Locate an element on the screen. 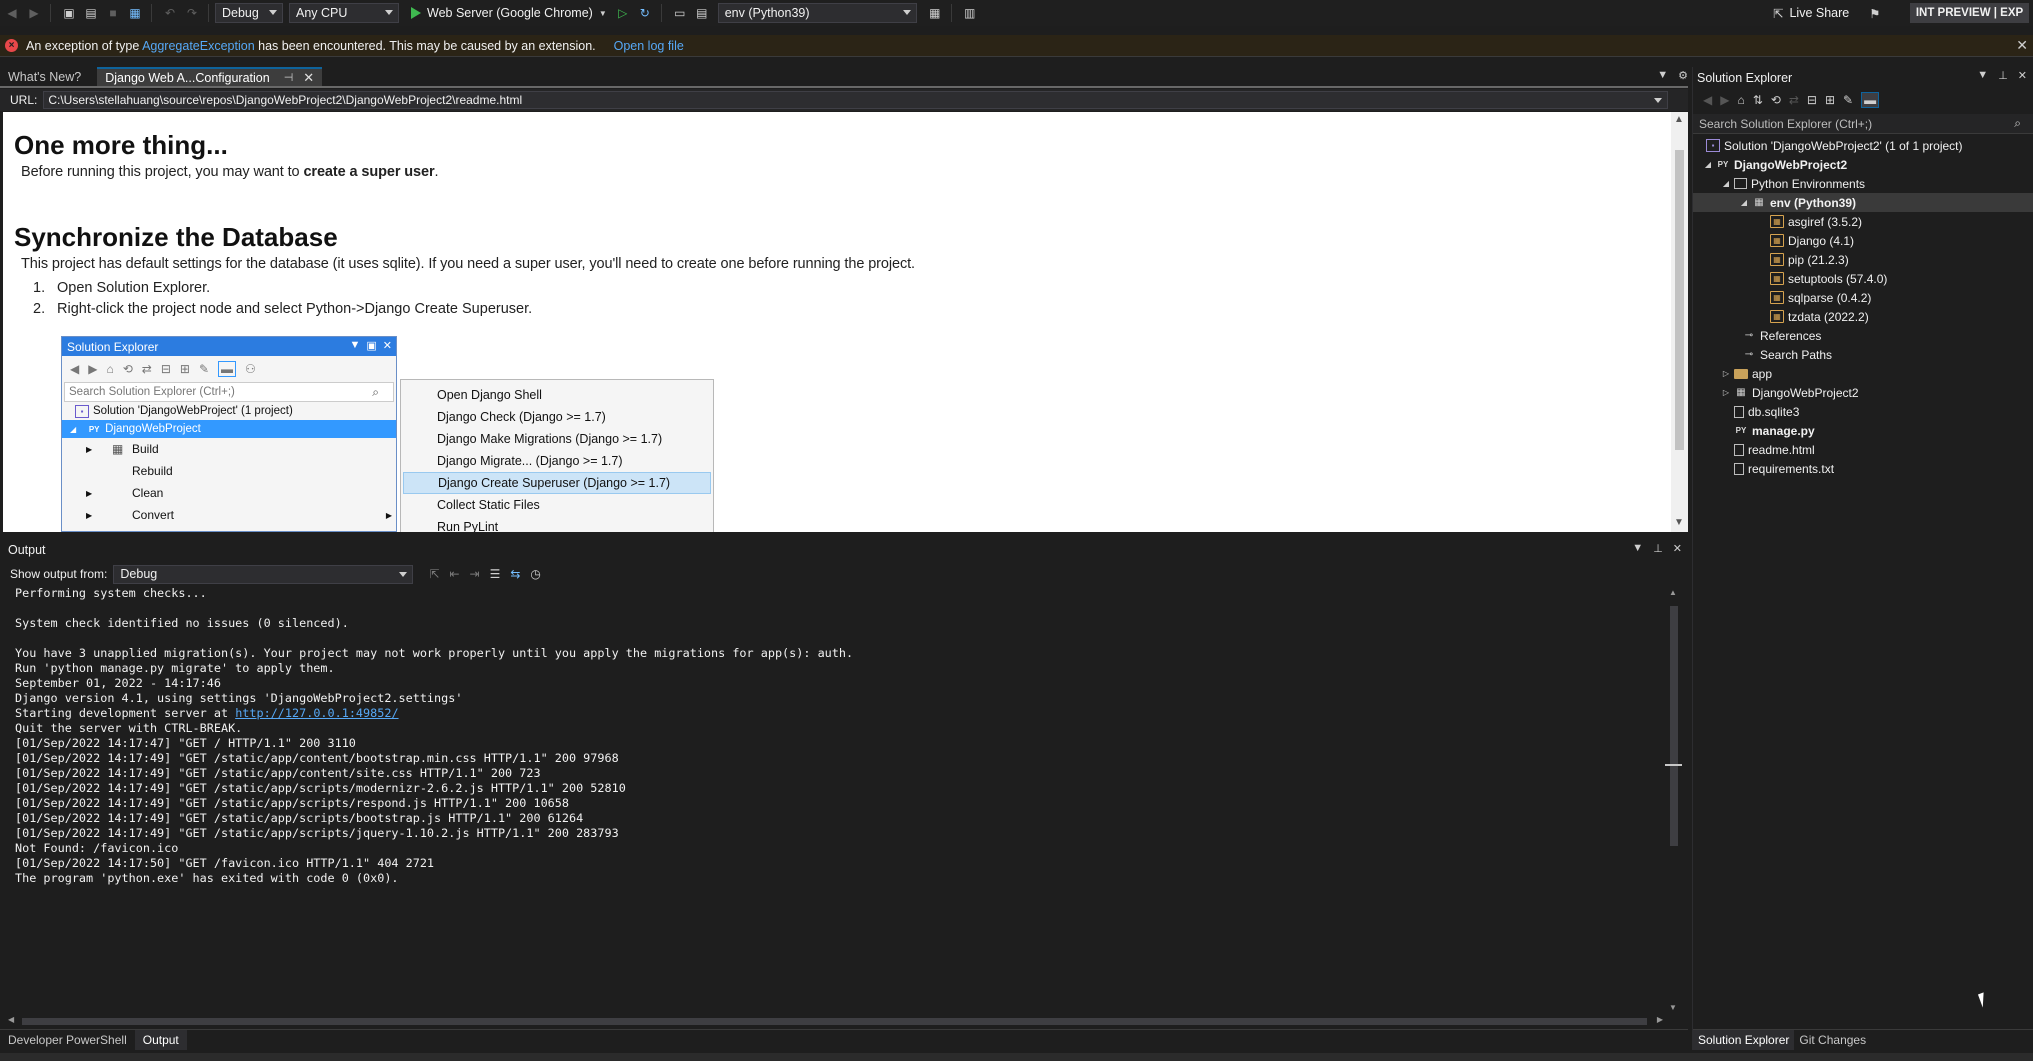 This screenshot has height=1061, width=2033. readme-scrollbar: ▲ ▼ is located at coordinates (1679, 322).